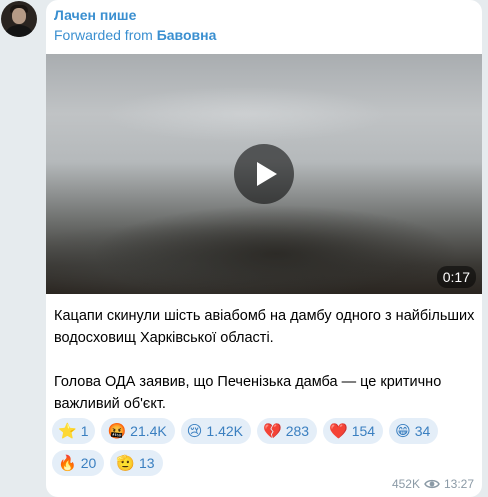 Image resolution: width=488 pixels, height=497 pixels. I want to click on reaction-count: 21.4K, so click(148, 431).